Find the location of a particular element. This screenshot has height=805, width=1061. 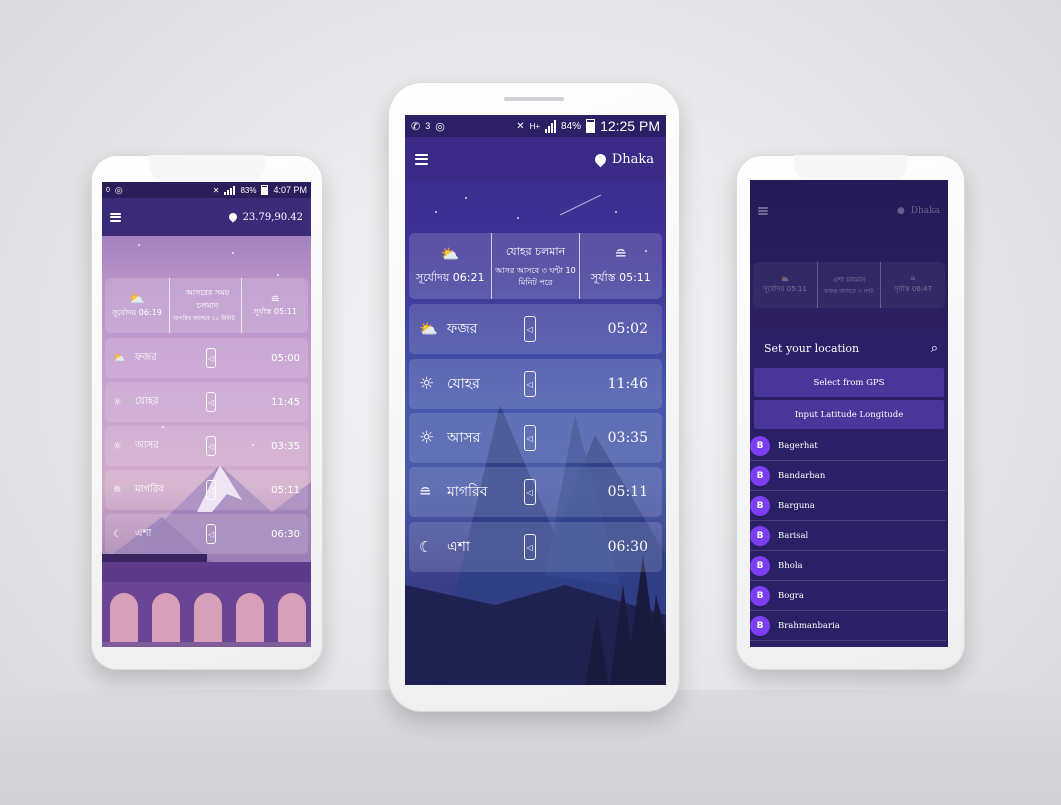

city-item: B Bandarban is located at coordinates (848, 476).